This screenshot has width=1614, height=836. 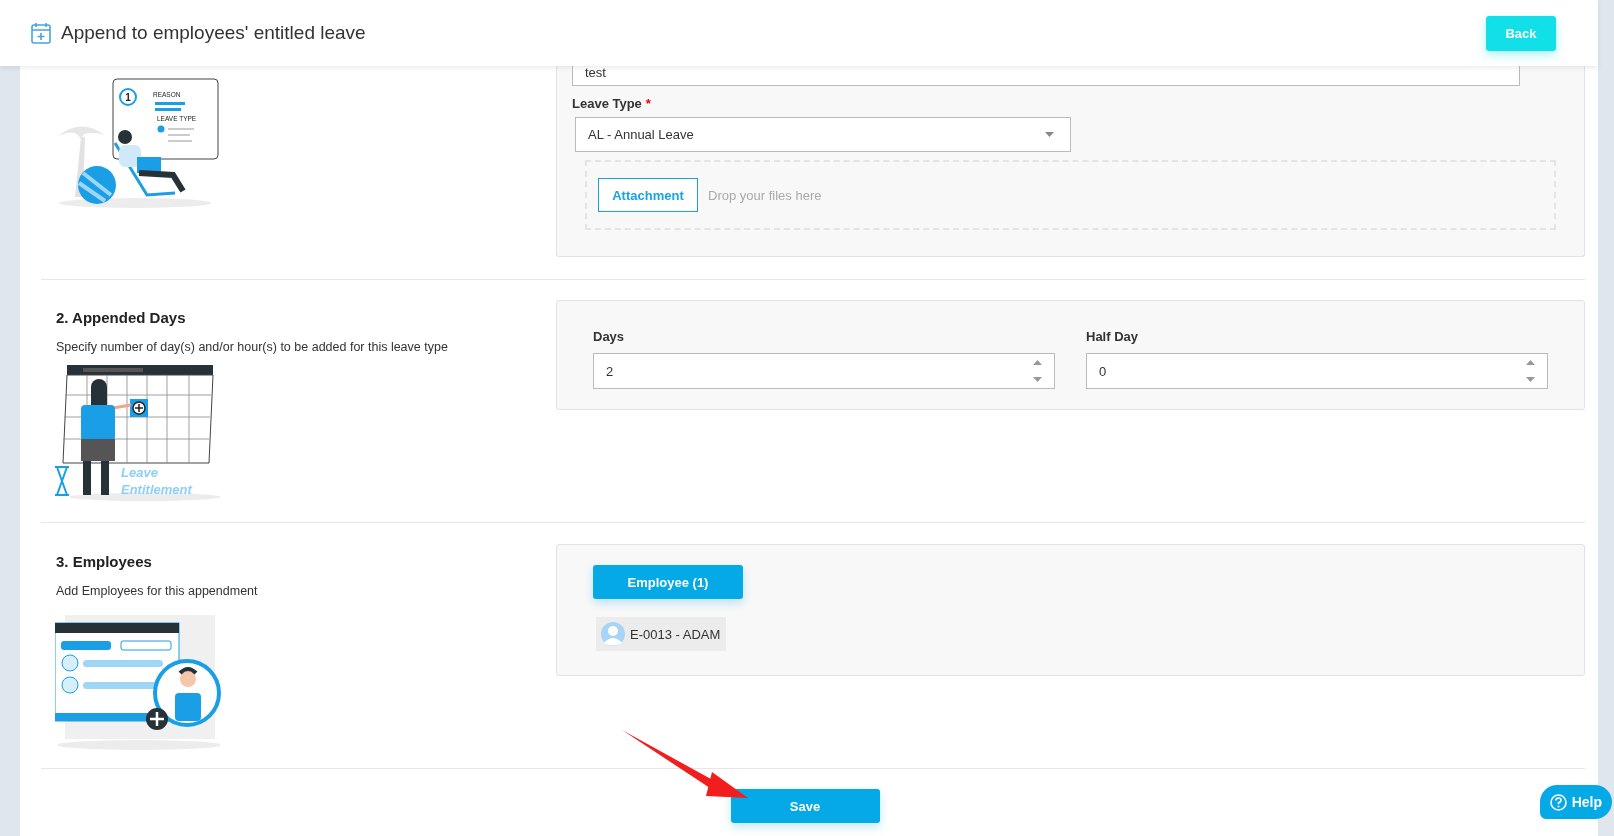 I want to click on section-description: Specify number of day(s) and/or hour(s) to be added for this leave type, so click(x=252, y=347).